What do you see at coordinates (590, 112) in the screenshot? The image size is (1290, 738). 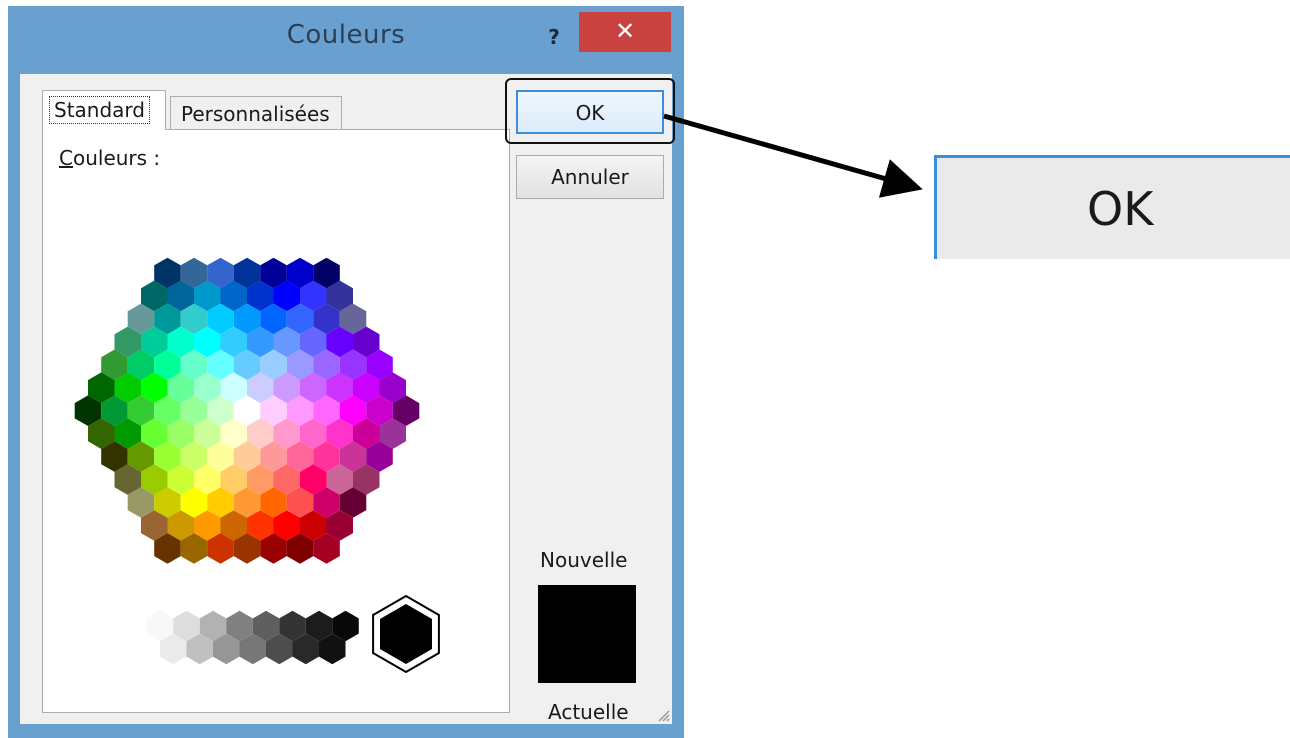 I see `ok-button: OK` at bounding box center [590, 112].